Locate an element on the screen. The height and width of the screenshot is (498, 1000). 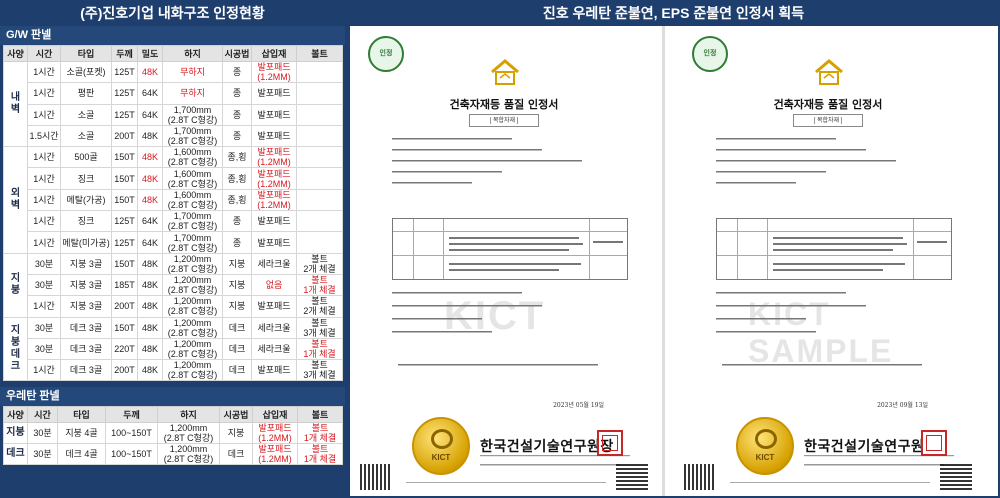
base-cell: 1,600mm (2.8T C형강) is located at coordinates (192, 200).